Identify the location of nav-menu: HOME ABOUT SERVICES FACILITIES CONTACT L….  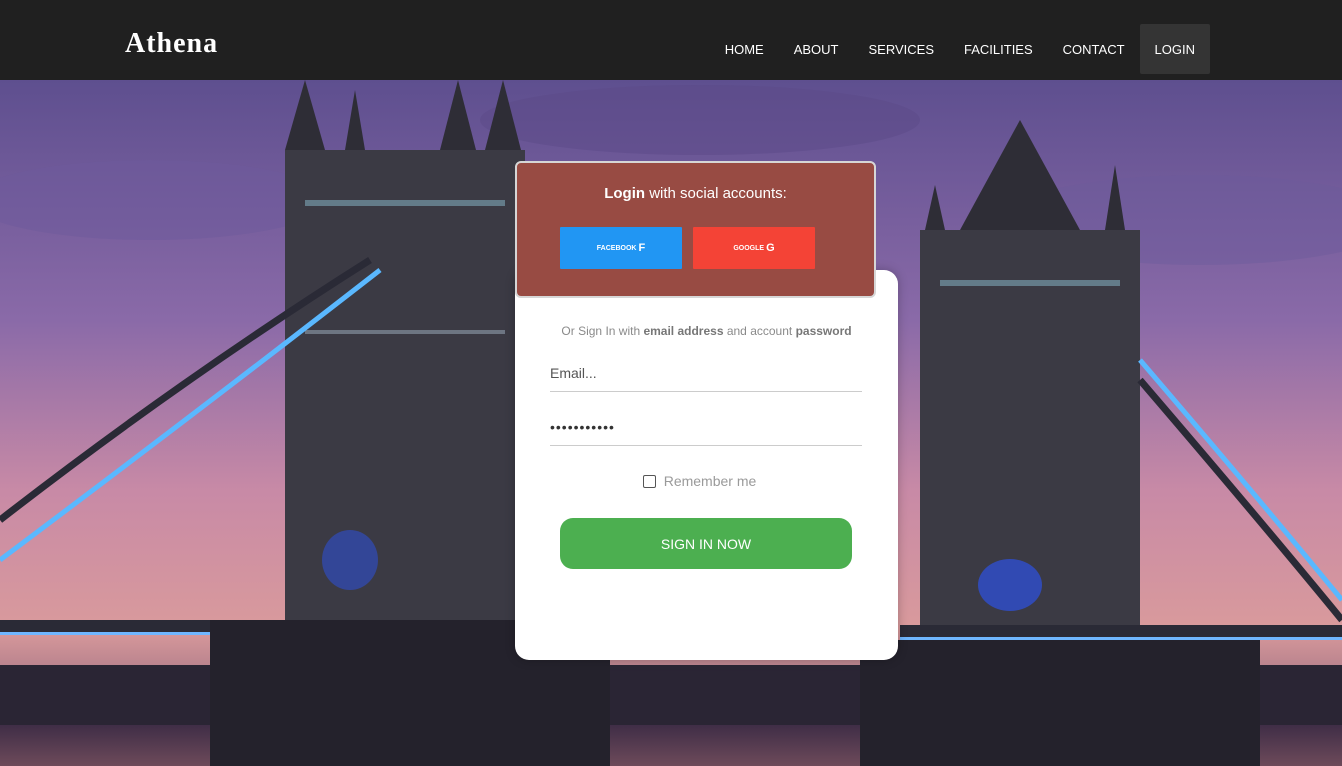
(960, 49).